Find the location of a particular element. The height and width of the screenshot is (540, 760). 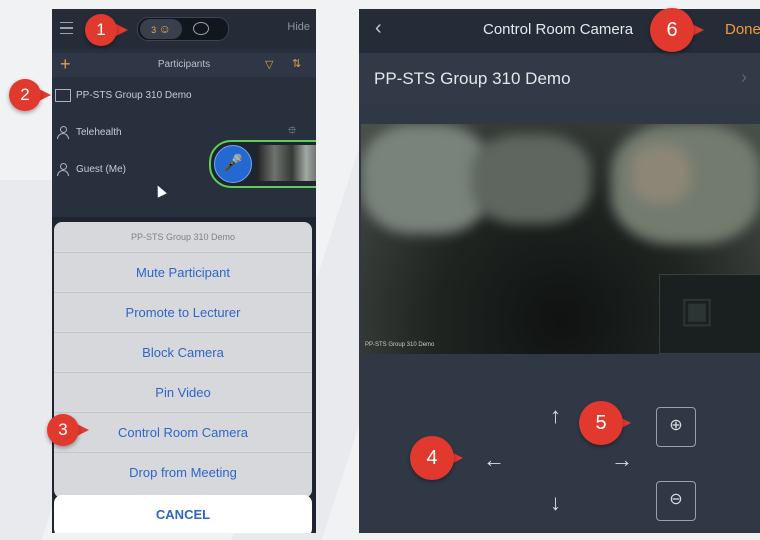

pin-video-button: Pin Video is located at coordinates (183, 393).